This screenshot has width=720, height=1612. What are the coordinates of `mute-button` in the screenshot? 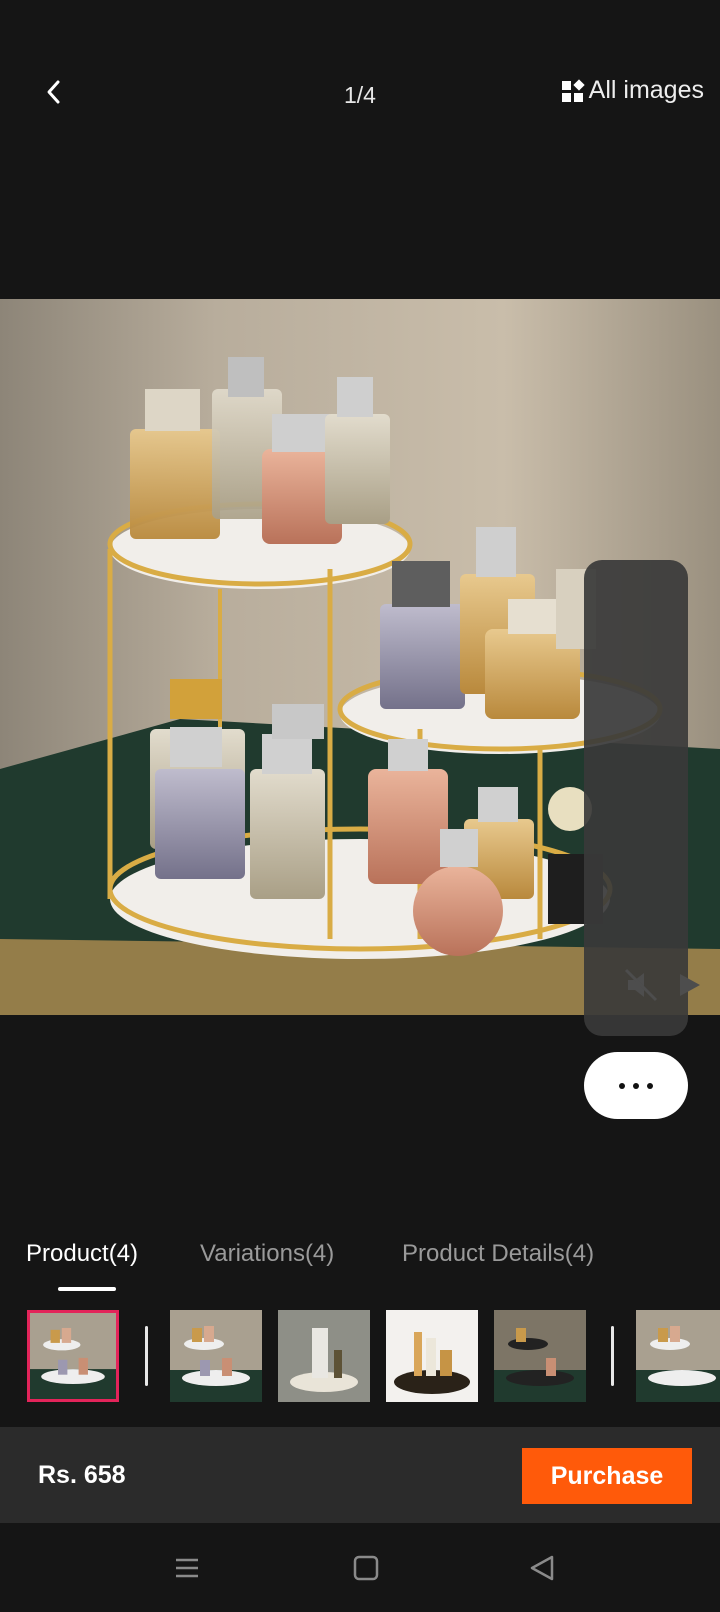 It's located at (641, 985).